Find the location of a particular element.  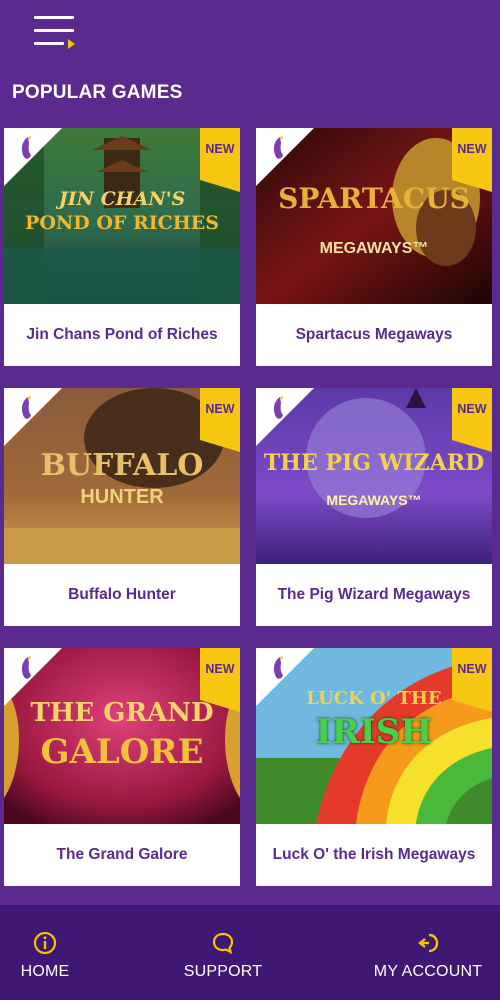

info-circle-icon is located at coordinates (45, 943).